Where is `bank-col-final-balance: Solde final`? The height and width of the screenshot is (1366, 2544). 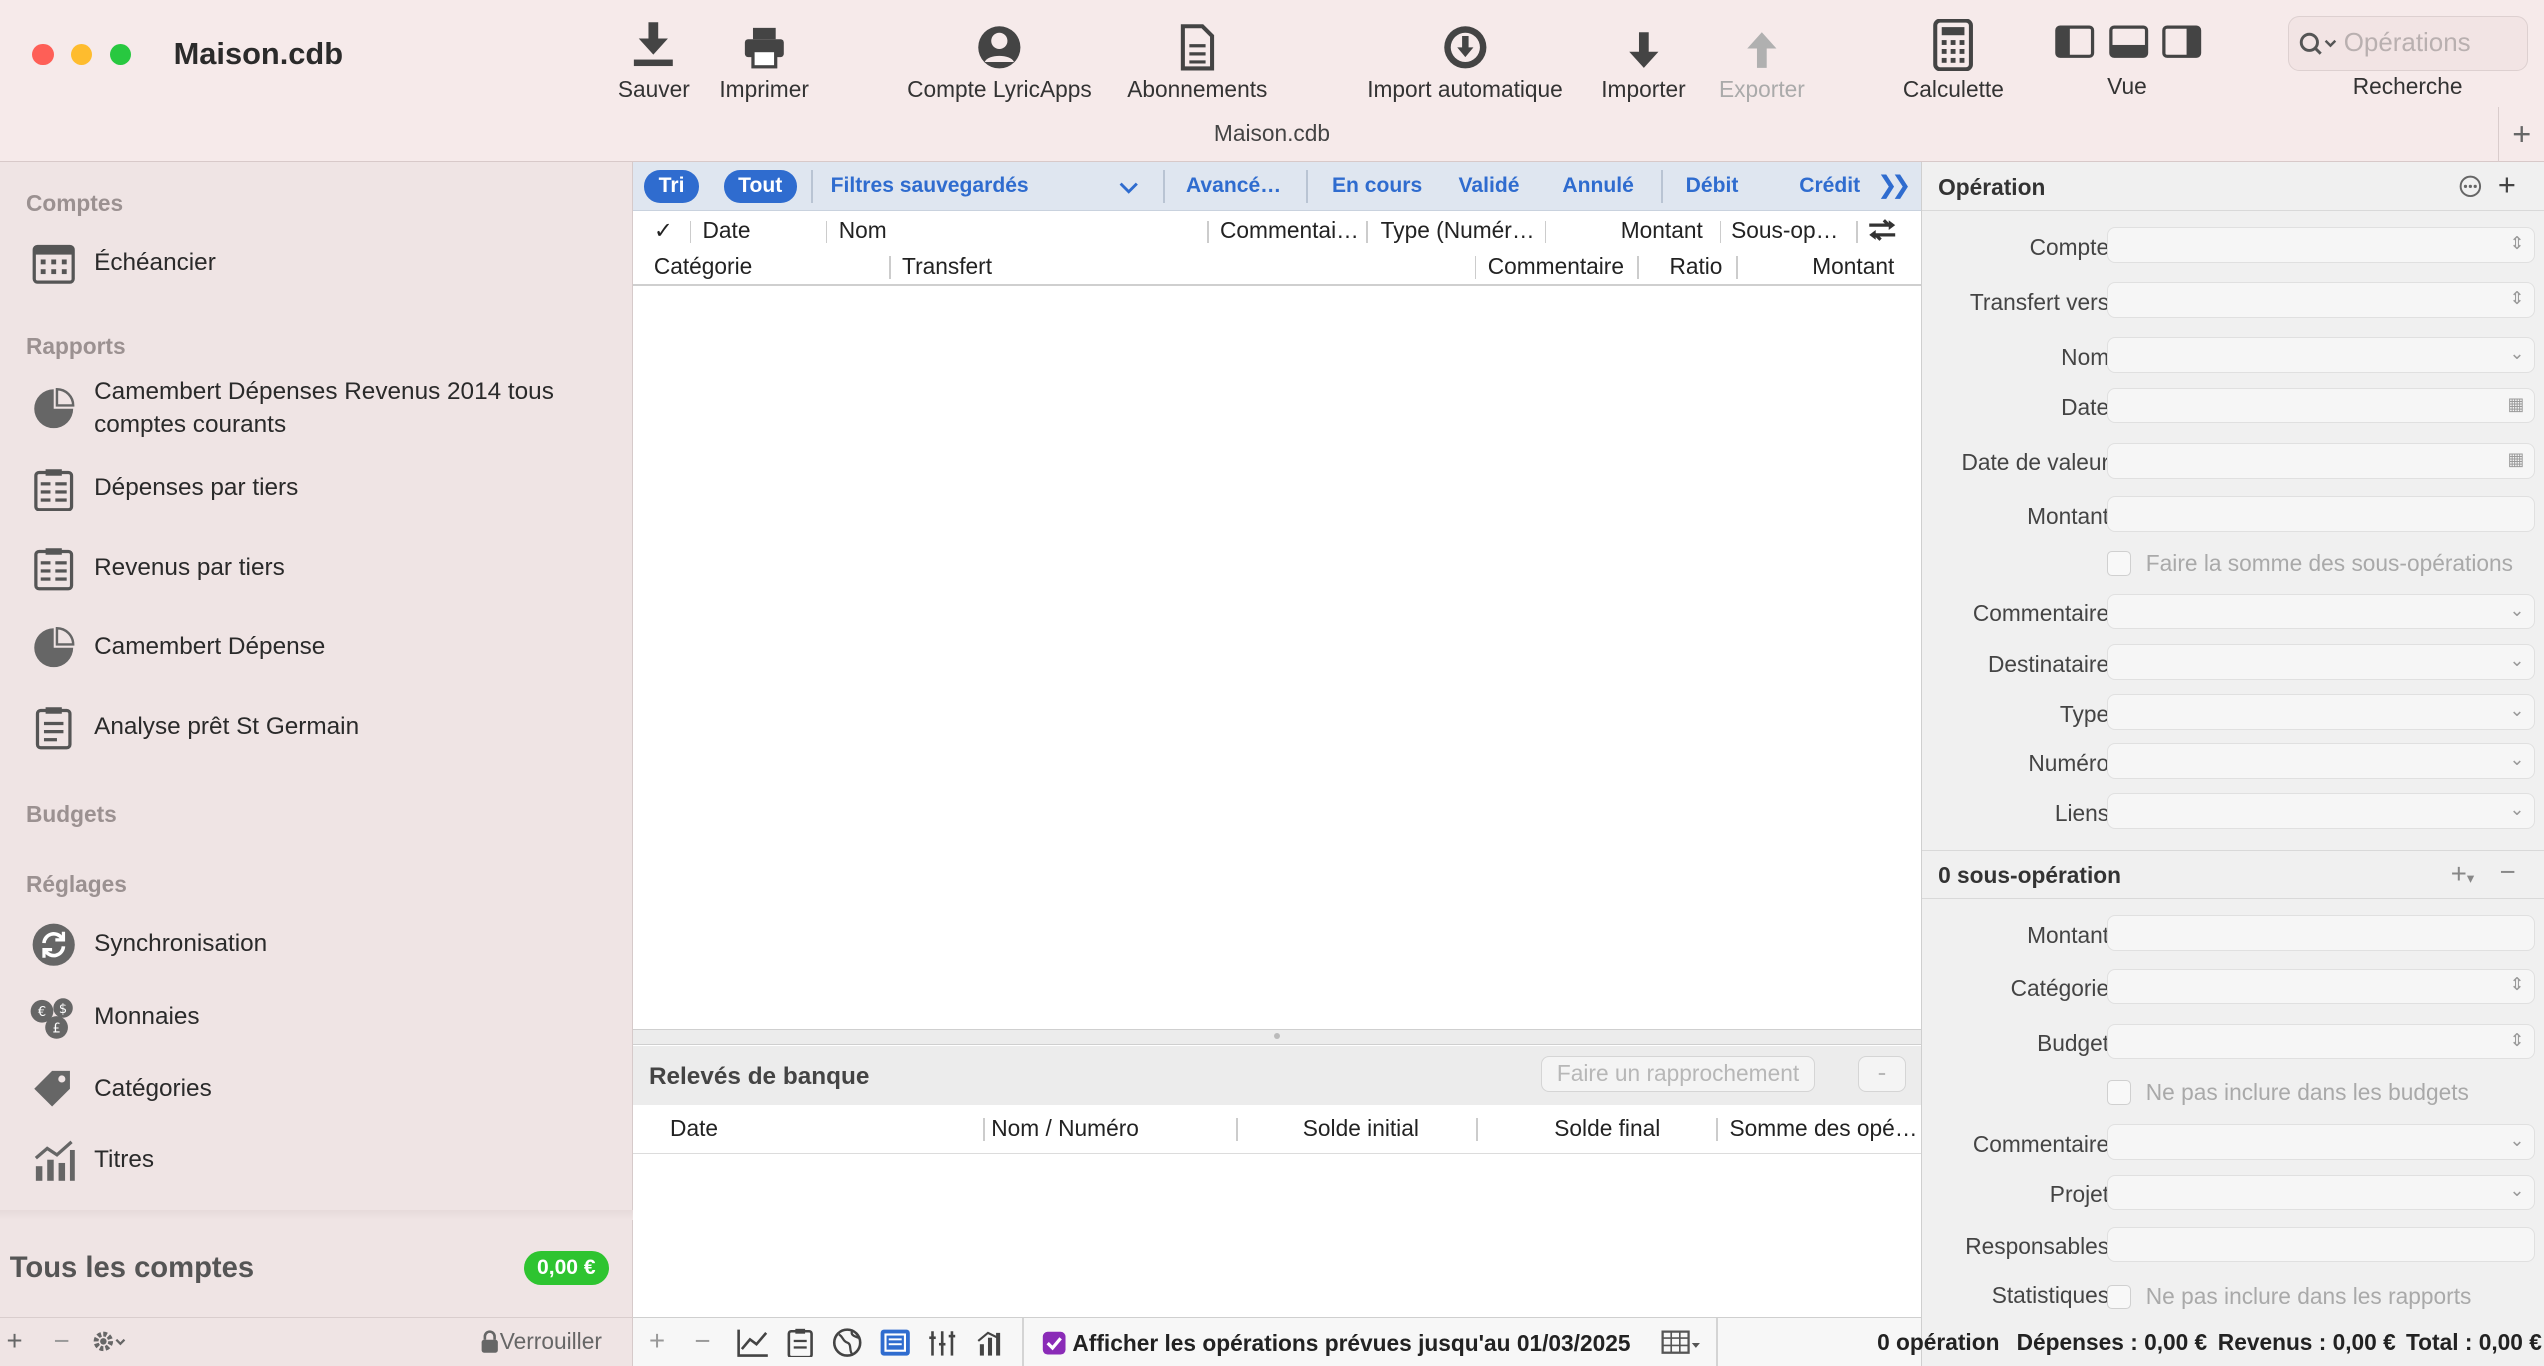
bank-col-final-balance: Solde final is located at coordinates (1607, 1128).